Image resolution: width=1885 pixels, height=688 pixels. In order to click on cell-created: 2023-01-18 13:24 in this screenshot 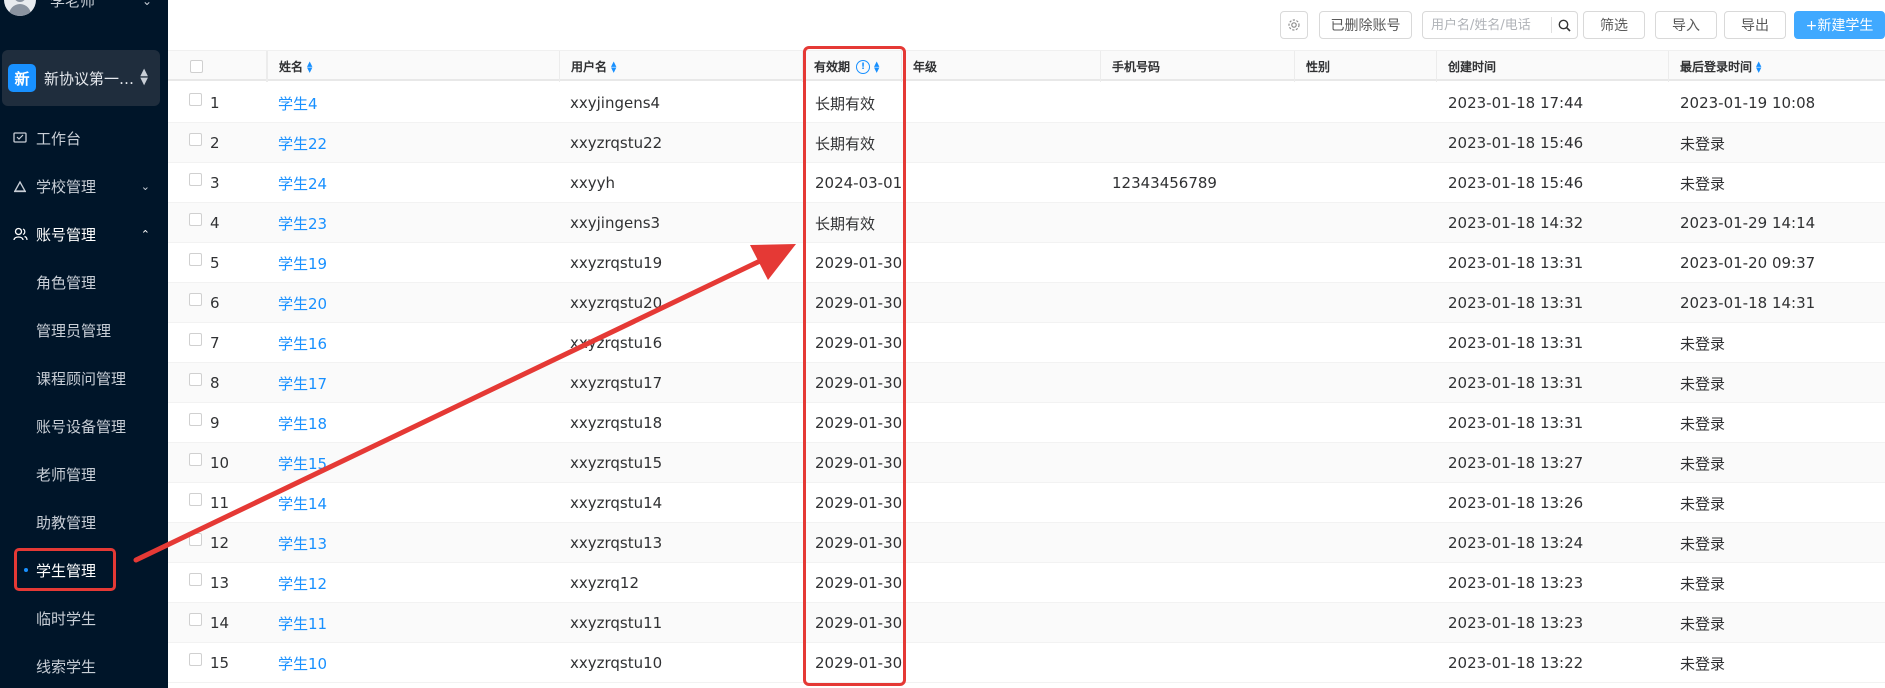, I will do `click(1516, 543)`.